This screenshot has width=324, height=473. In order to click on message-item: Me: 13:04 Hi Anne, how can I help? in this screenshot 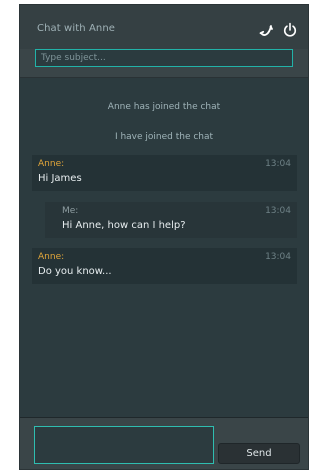, I will do `click(171, 220)`.